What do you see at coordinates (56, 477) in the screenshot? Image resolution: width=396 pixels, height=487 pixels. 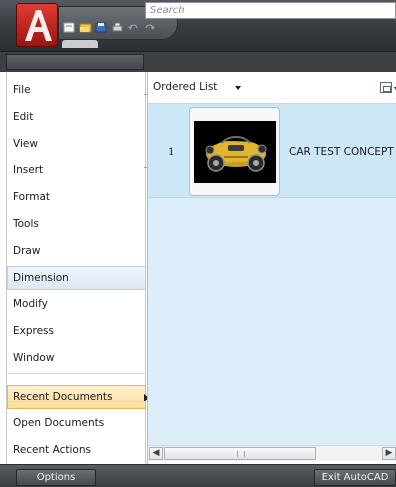 I see `options-button: Options` at bounding box center [56, 477].